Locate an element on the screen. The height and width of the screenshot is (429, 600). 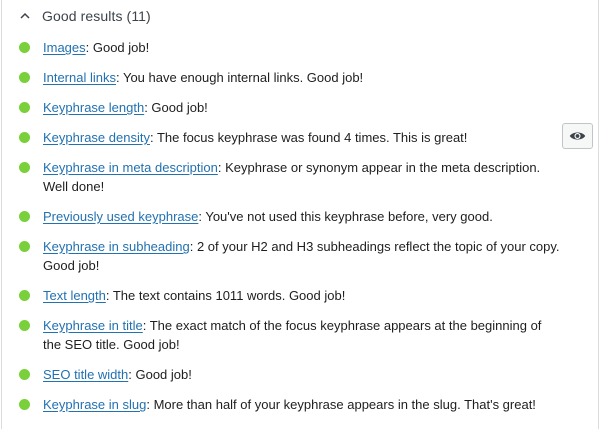
result-item: Keyphrase length: Good job! is located at coordinates (304, 107).